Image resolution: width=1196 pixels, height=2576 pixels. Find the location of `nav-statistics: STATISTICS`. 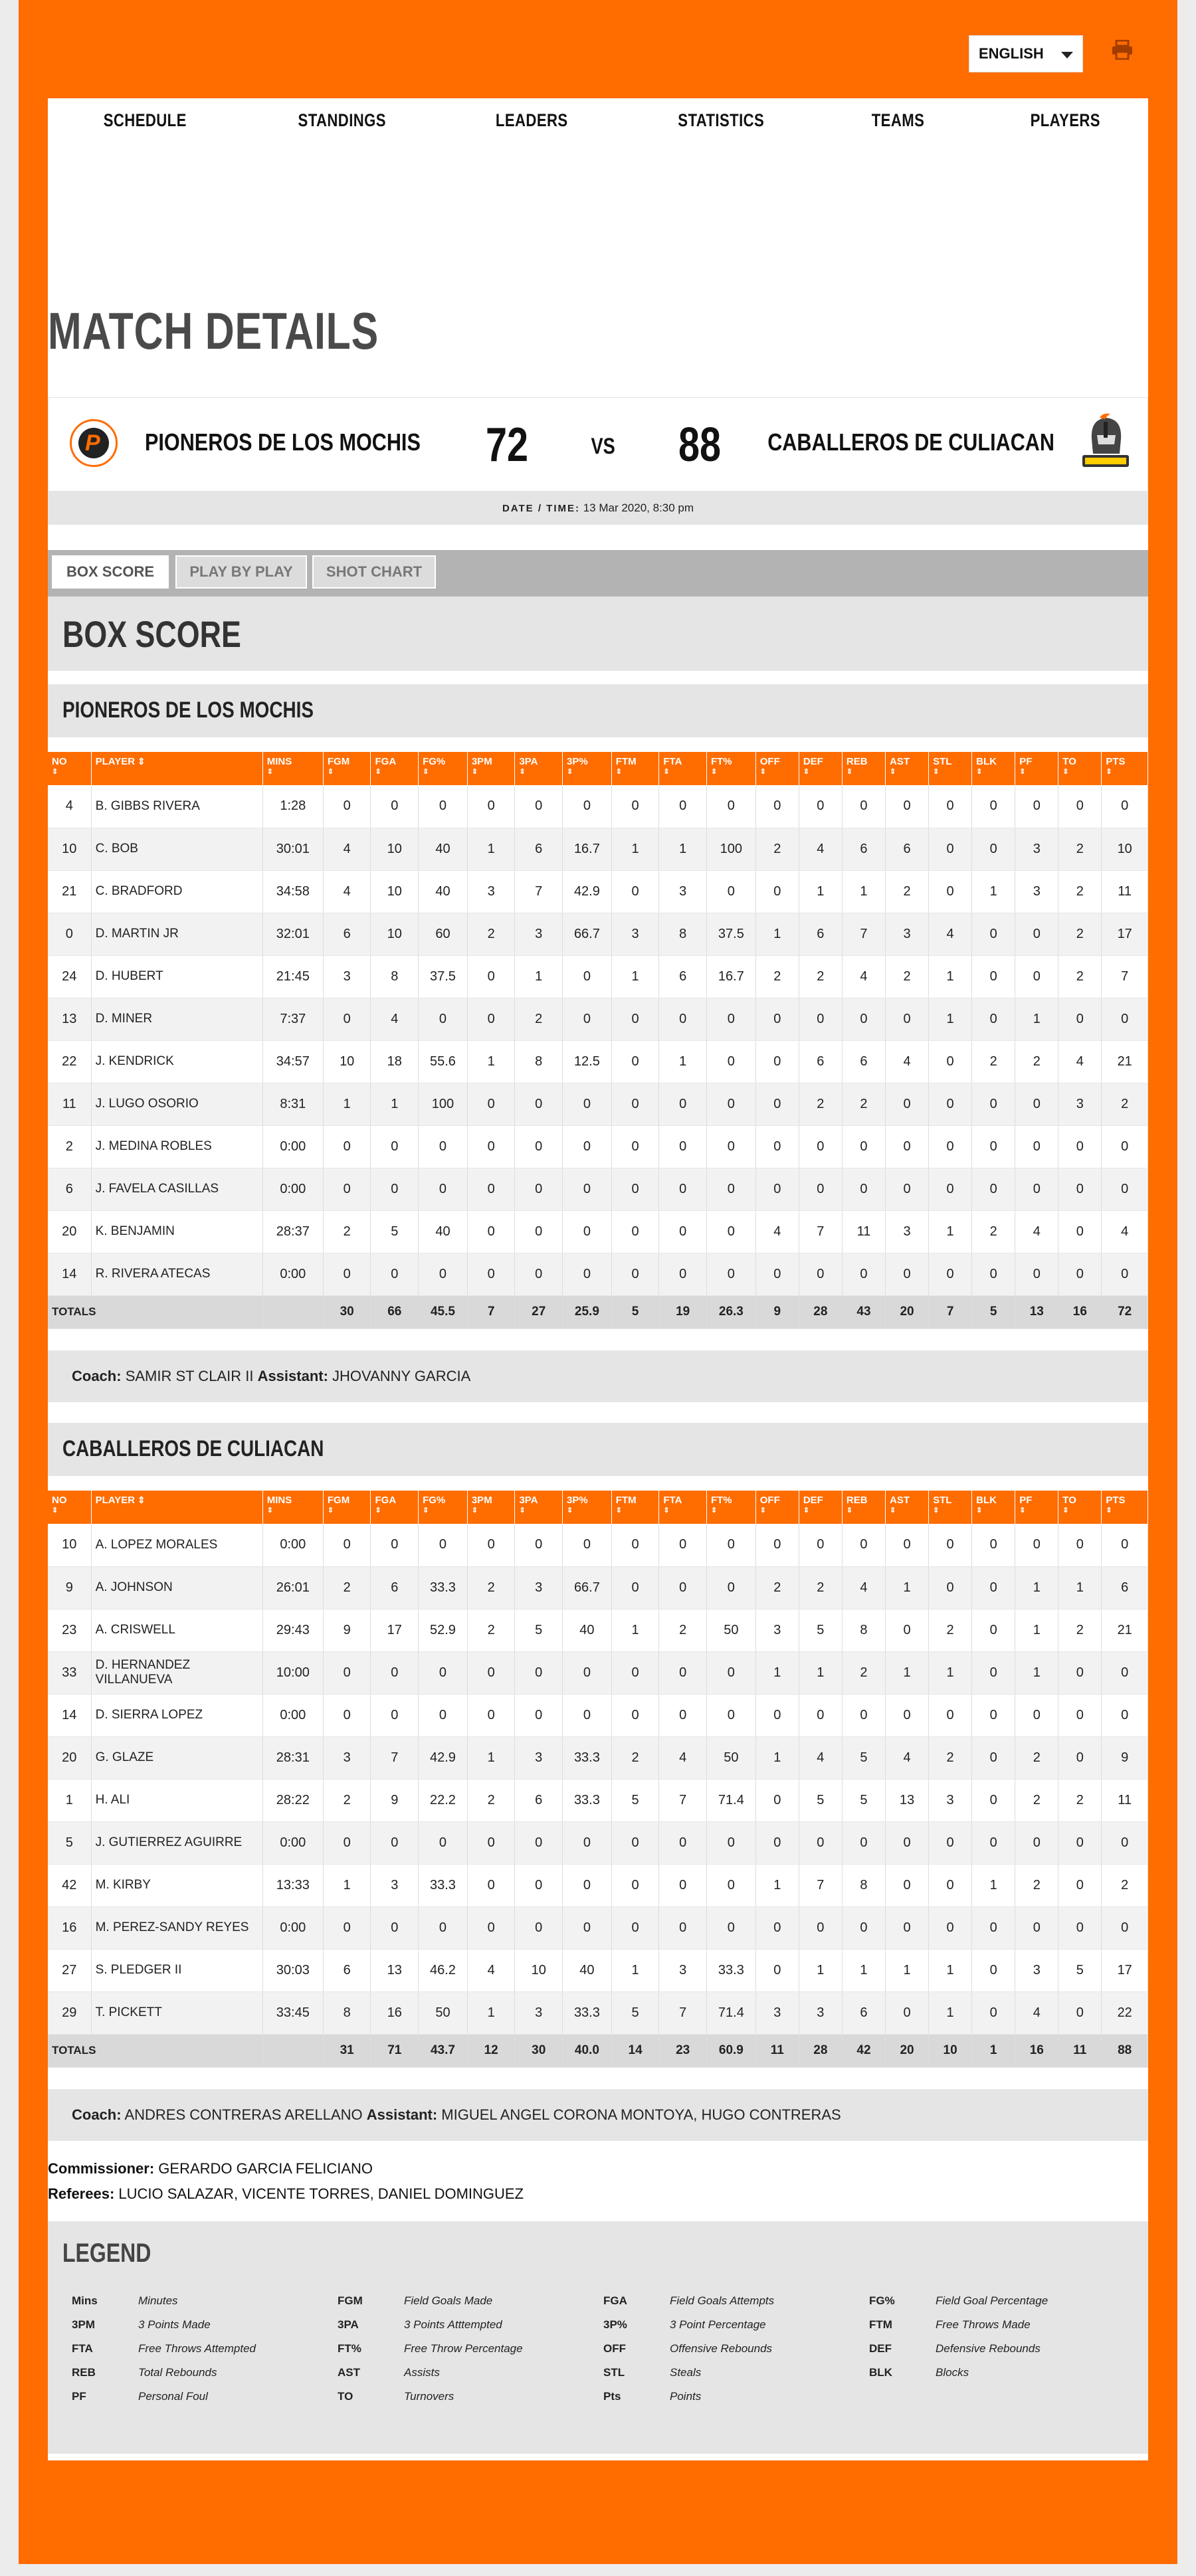

nav-statistics: STATISTICS is located at coordinates (721, 124).